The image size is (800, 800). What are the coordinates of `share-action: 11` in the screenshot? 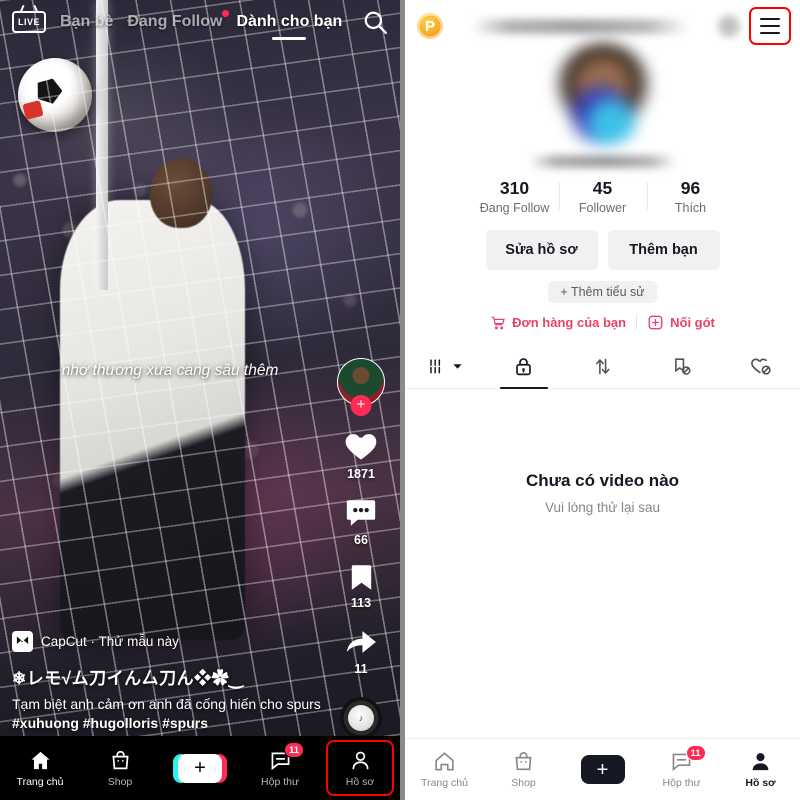 It's located at (361, 650).